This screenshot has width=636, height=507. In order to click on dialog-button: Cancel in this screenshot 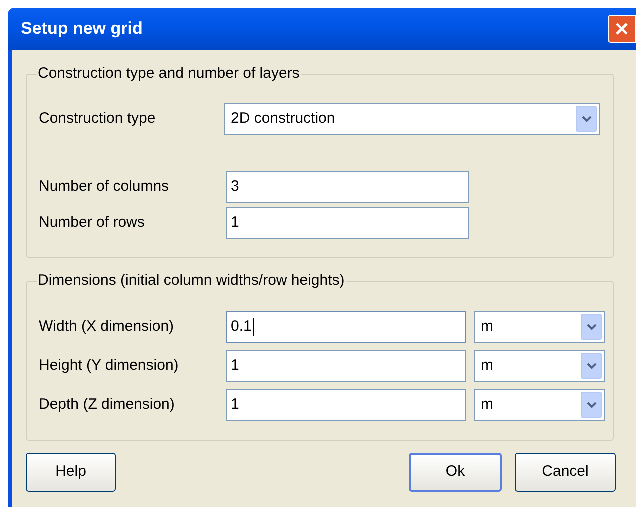, I will do `click(565, 472)`.